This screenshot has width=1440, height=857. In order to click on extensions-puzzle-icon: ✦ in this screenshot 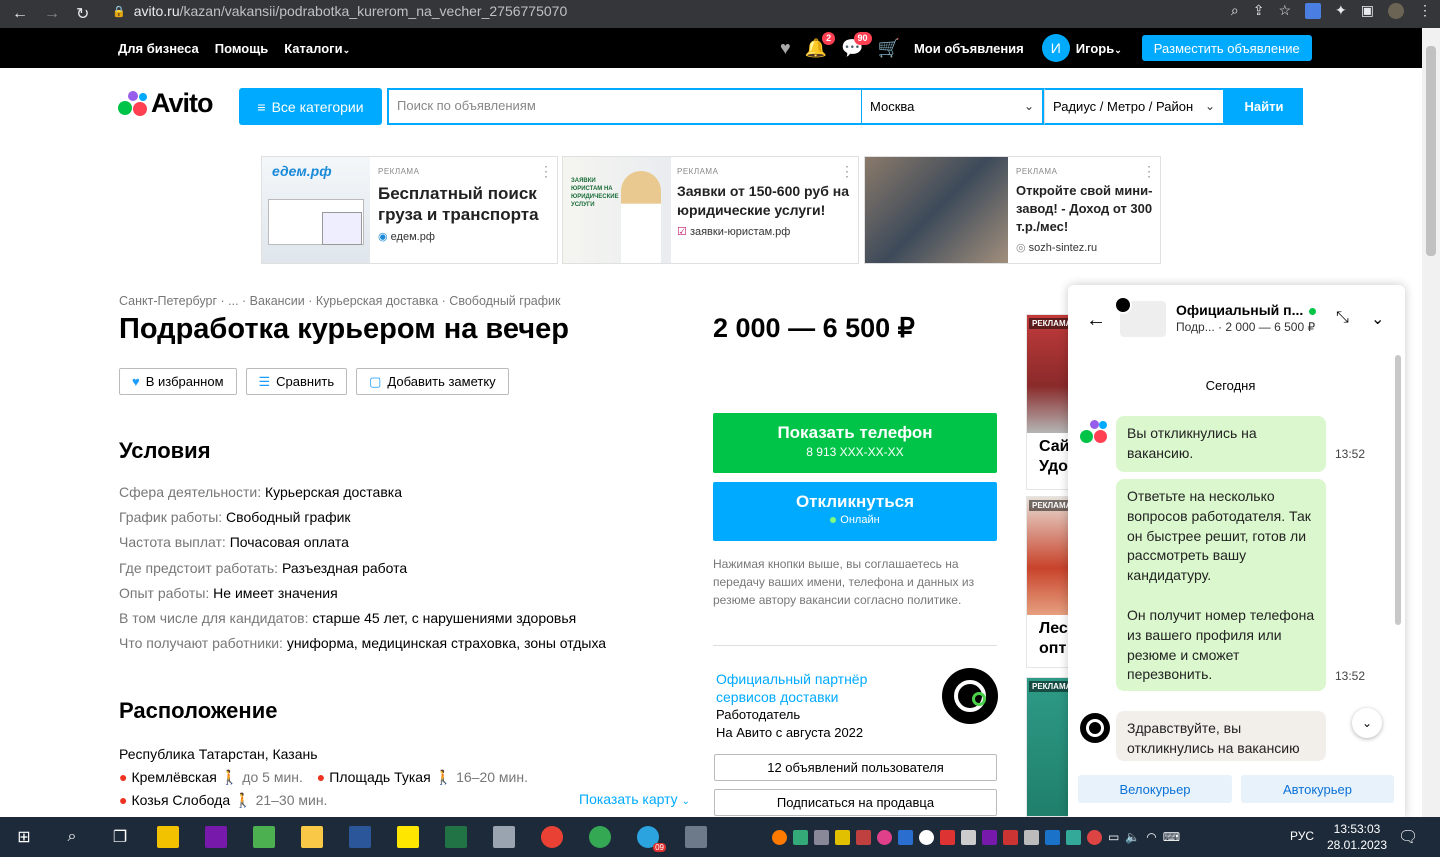, I will do `click(1341, 10)`.